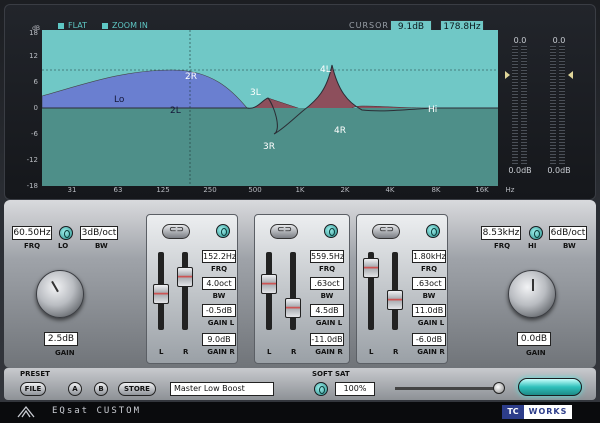 The height and width of the screenshot is (423, 600). What do you see at coordinates (101, 389) in the screenshot?
I see `preset-b-button: B` at bounding box center [101, 389].